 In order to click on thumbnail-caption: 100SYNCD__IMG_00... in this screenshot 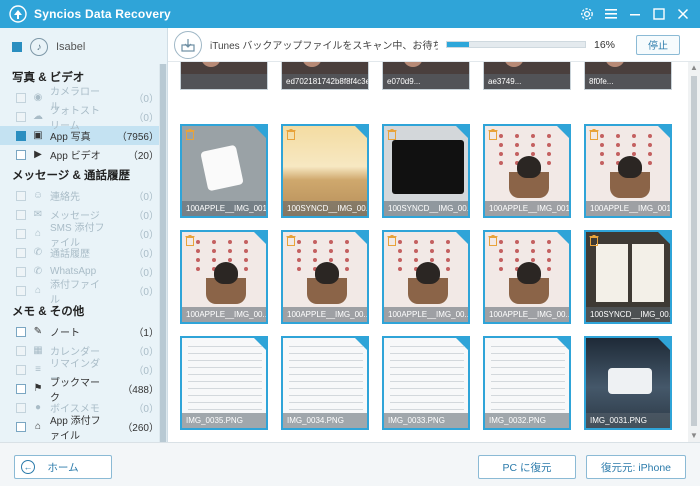, I will do `click(426, 208)`.